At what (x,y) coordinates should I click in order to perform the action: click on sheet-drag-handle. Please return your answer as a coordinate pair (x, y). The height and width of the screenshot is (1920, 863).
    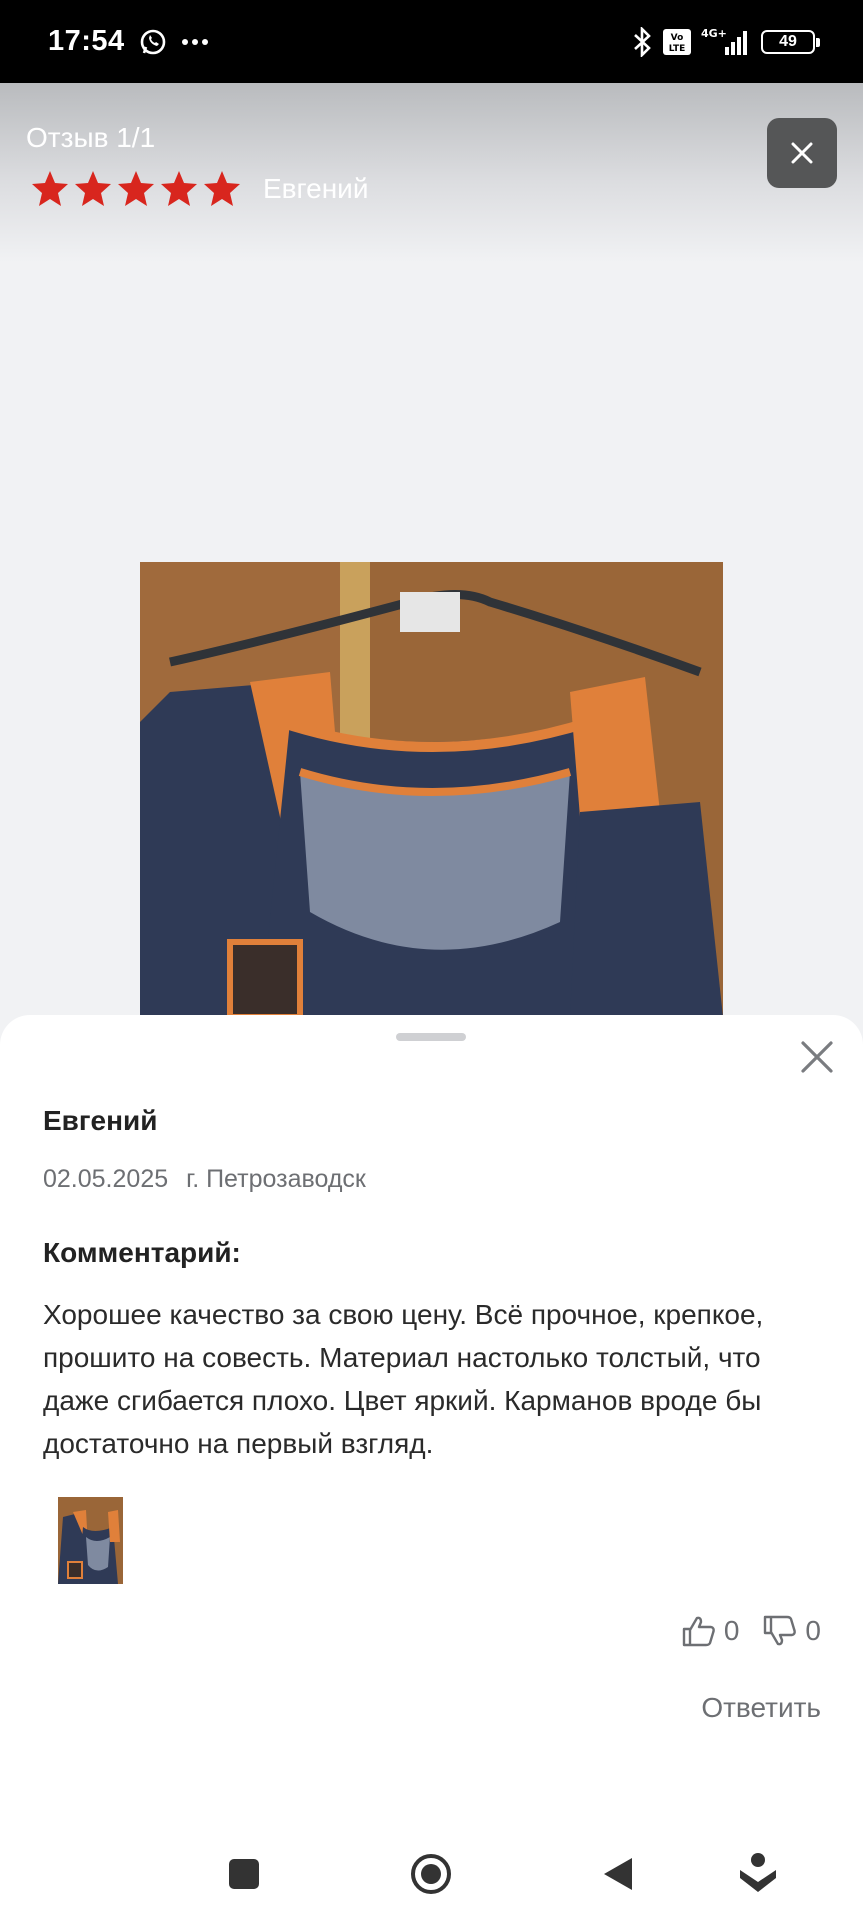
    Looking at the image, I should click on (431, 1037).